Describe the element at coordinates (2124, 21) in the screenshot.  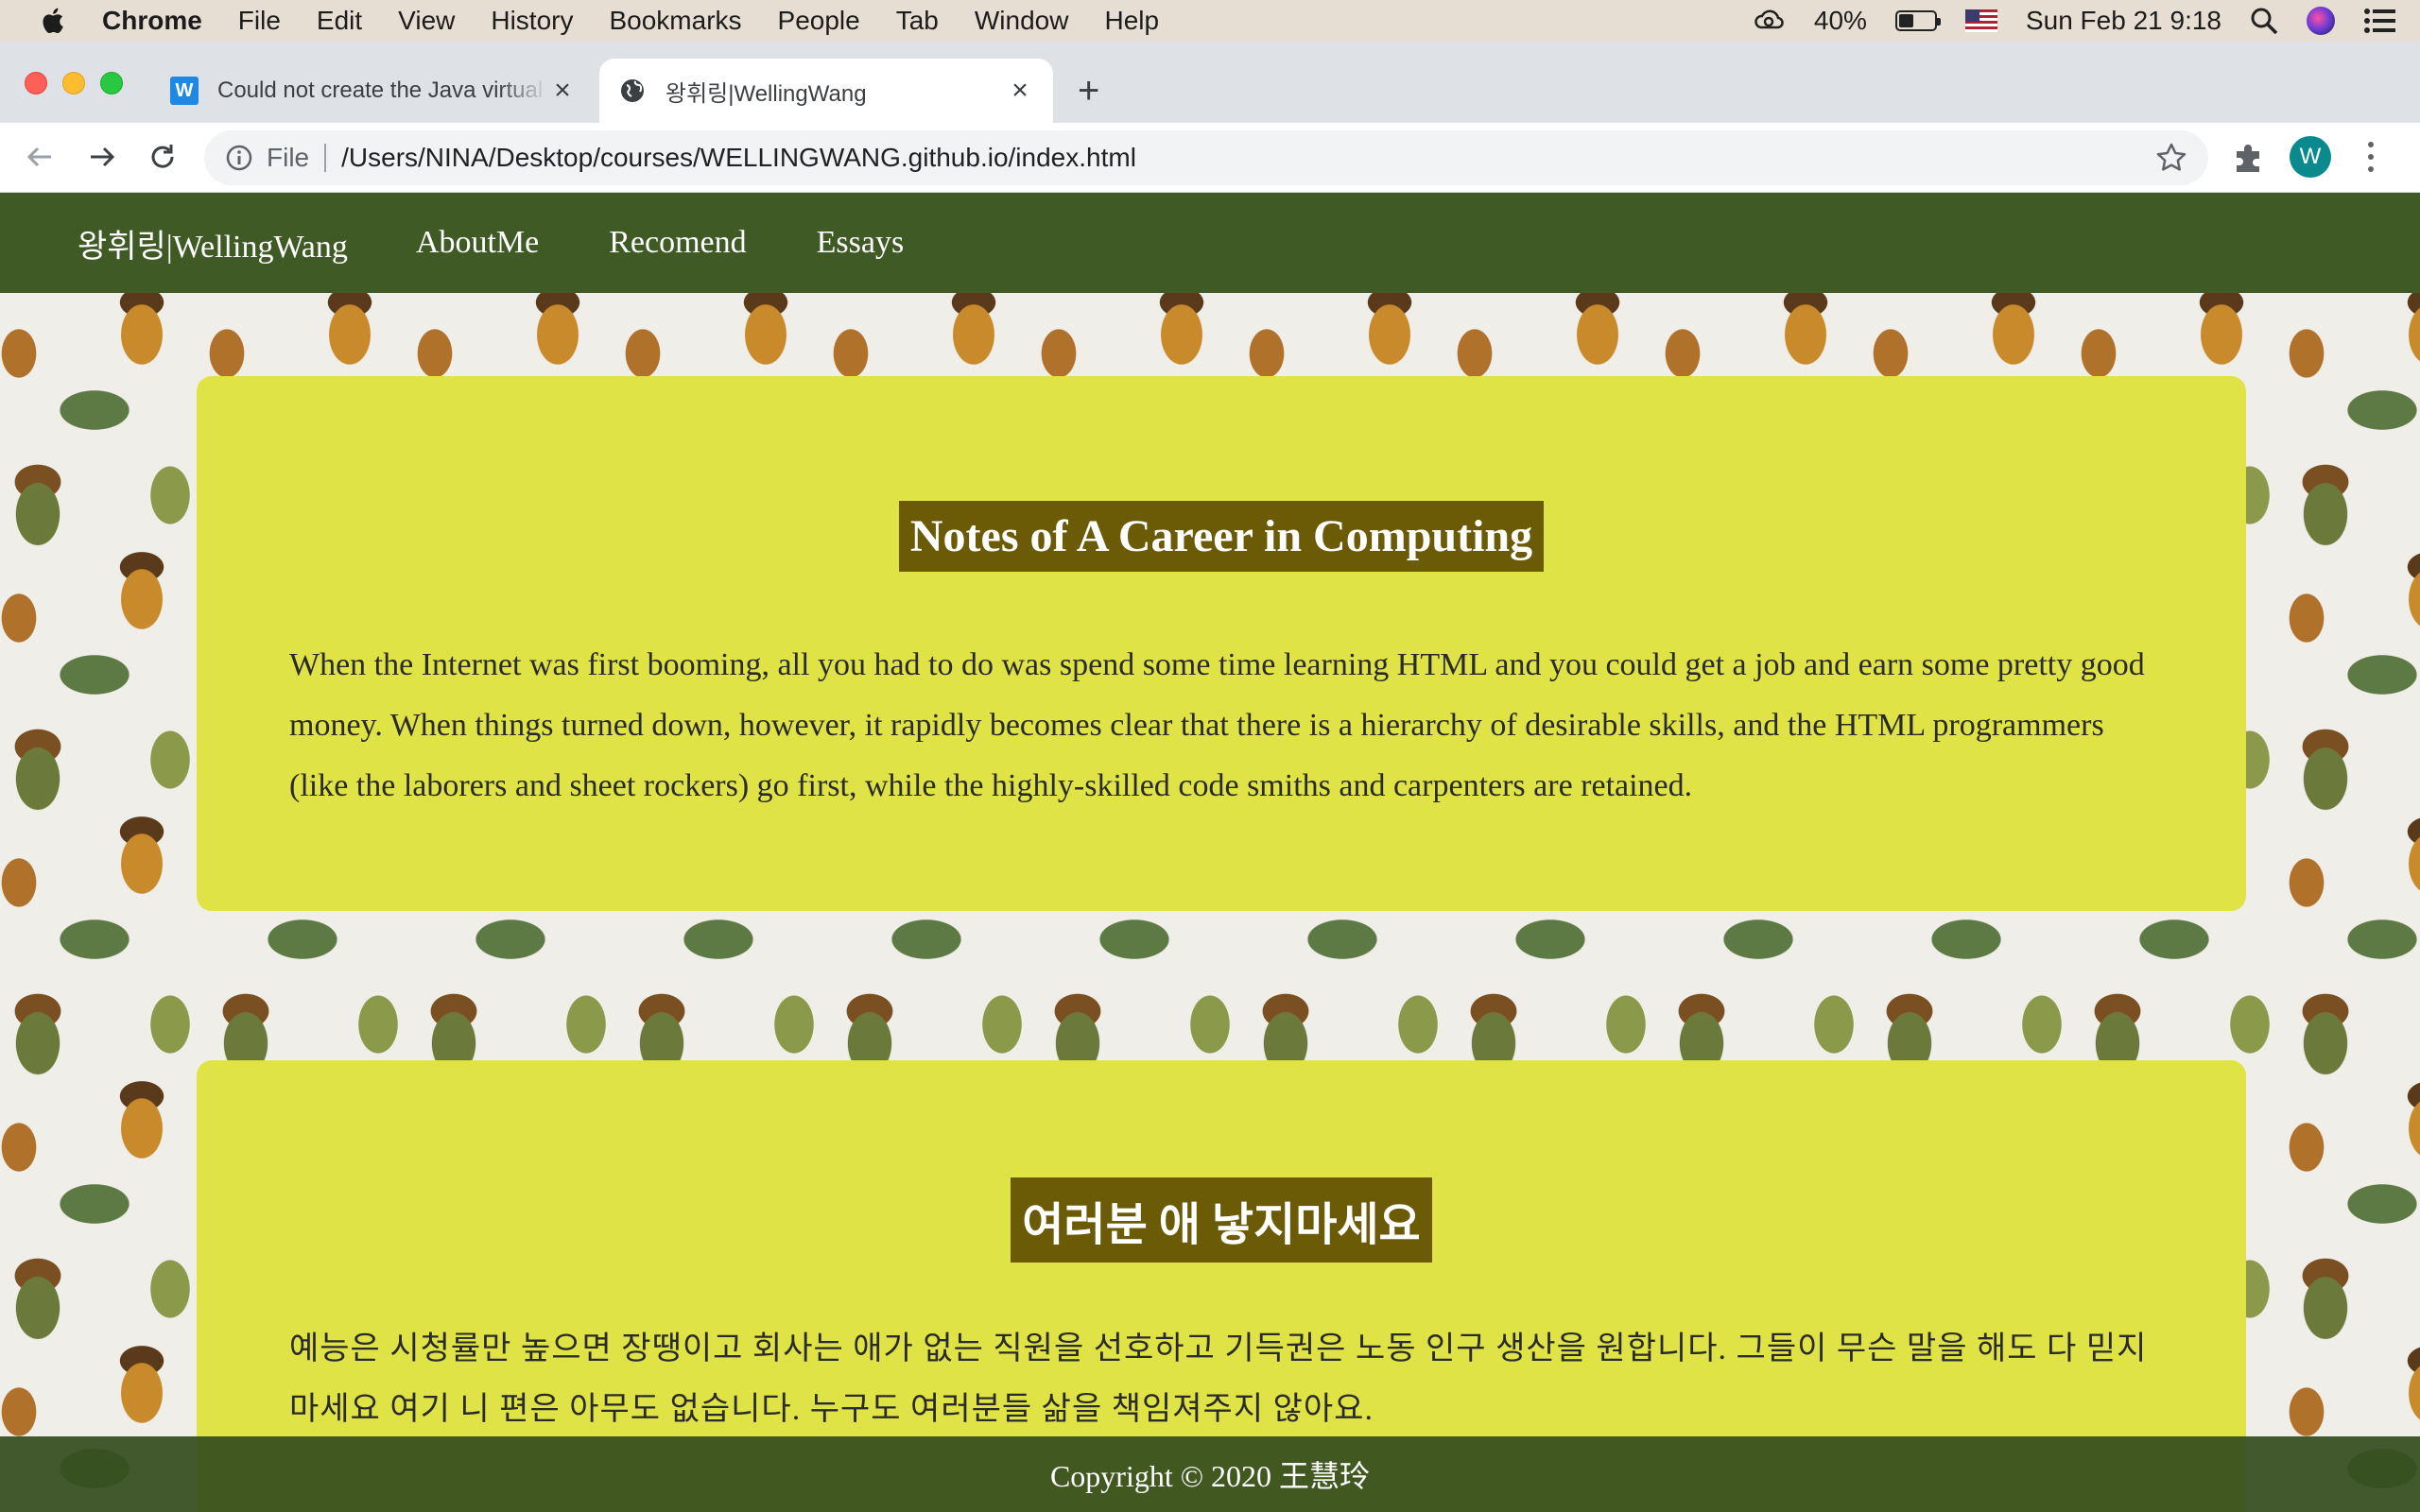
I see `clock: Sun Feb 21 9:18` at that location.